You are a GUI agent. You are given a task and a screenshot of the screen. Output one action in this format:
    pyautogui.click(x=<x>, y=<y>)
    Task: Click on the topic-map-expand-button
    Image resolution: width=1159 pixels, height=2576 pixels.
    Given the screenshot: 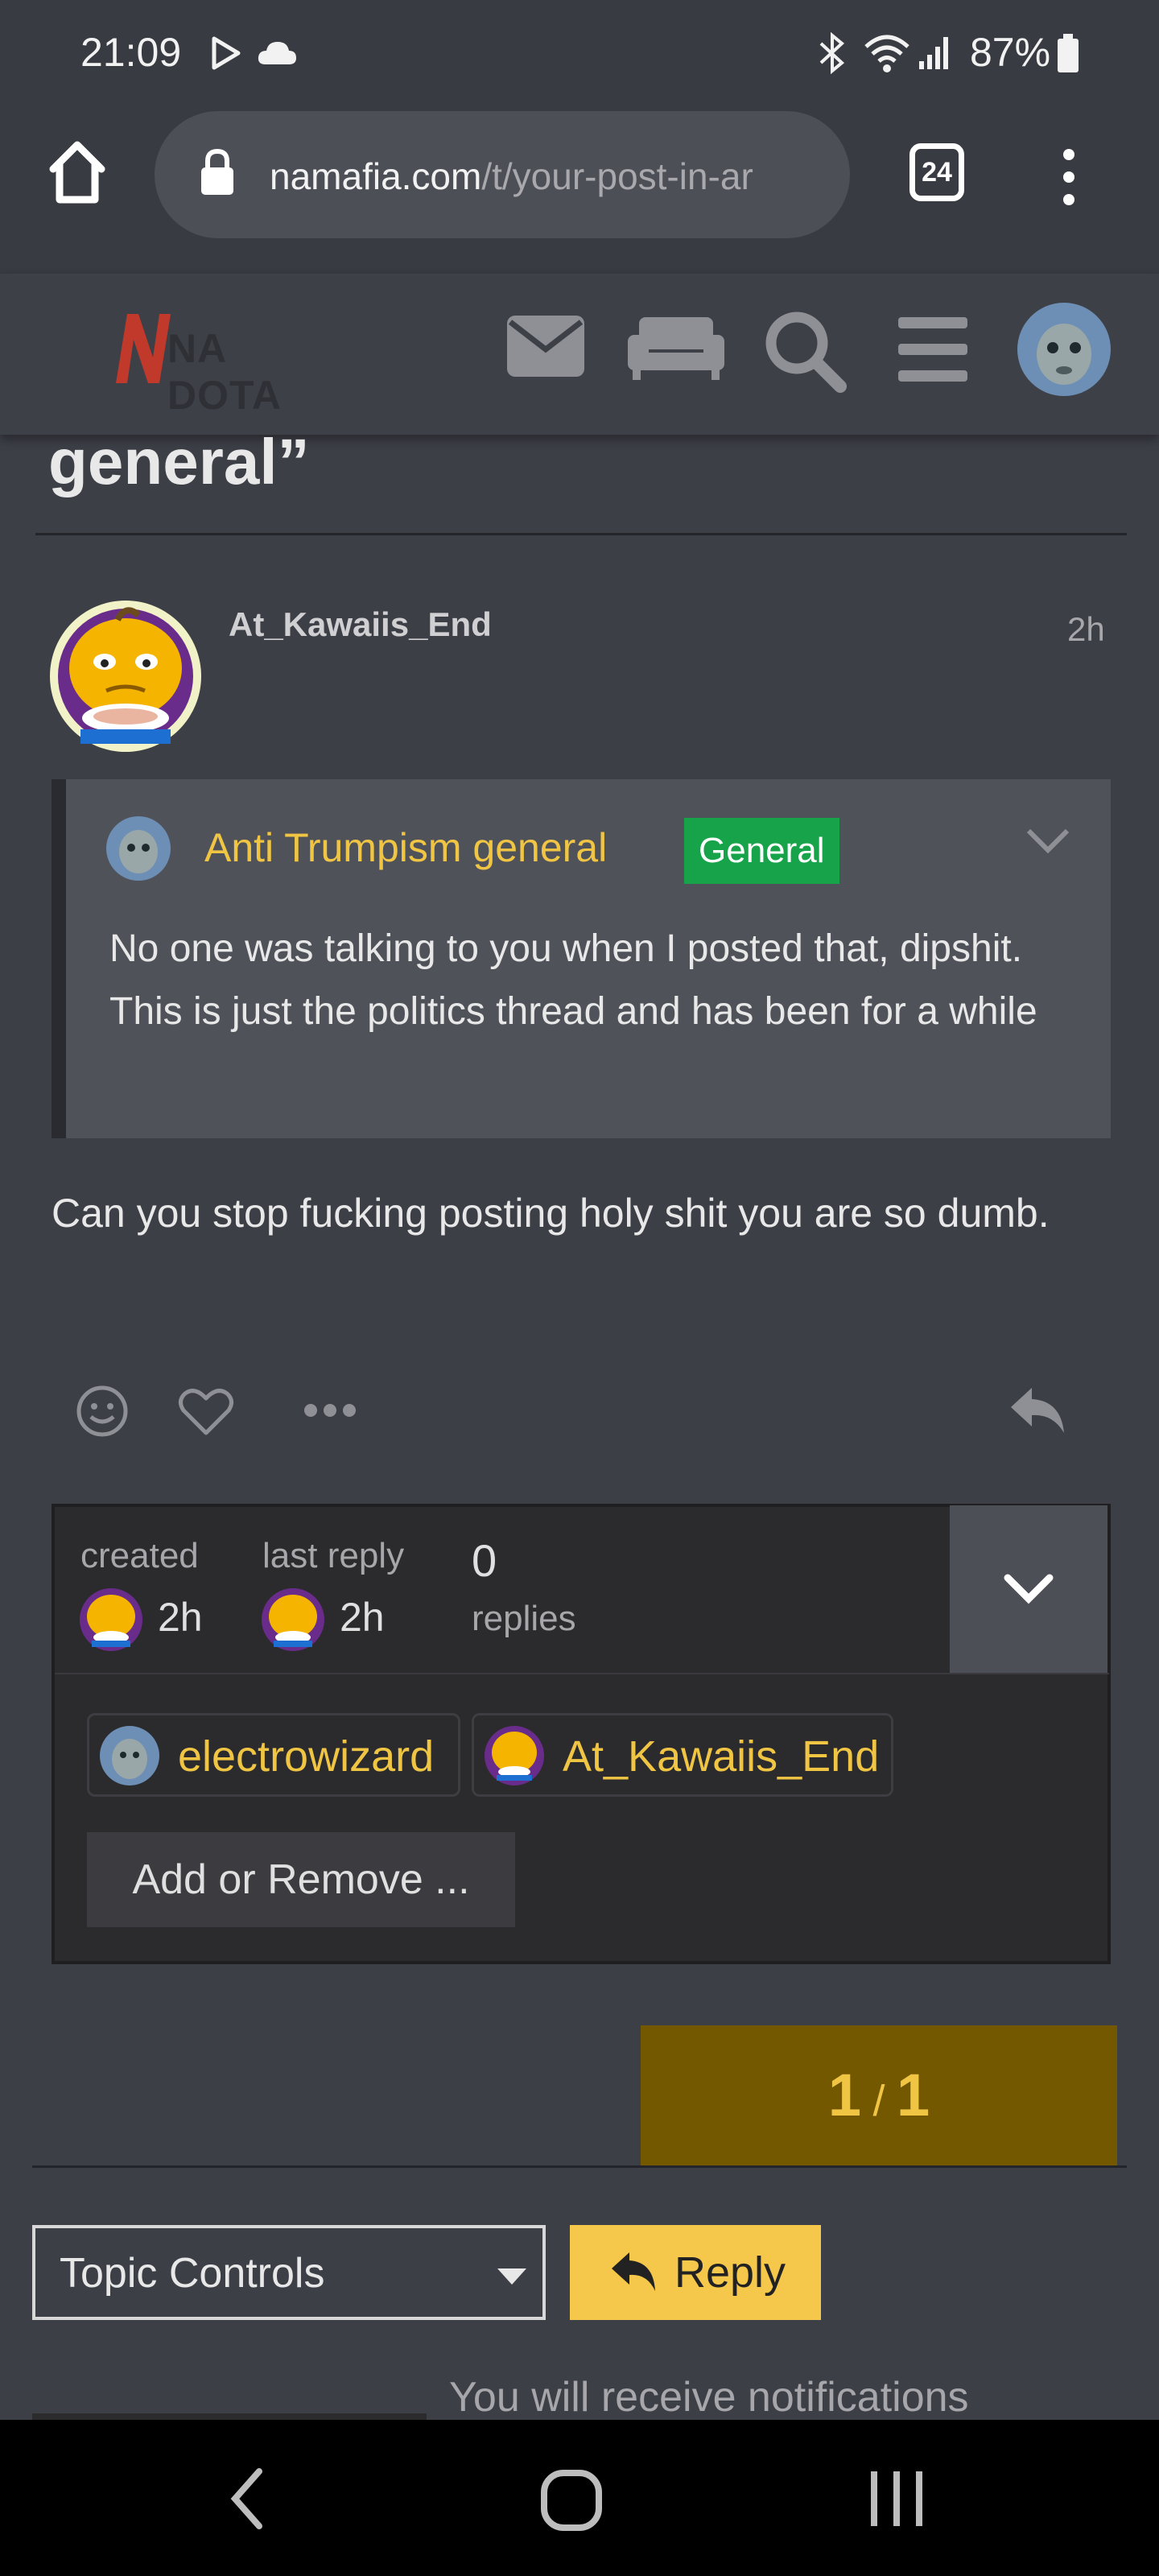 What is the action you would take?
    pyautogui.click(x=1028, y=1589)
    